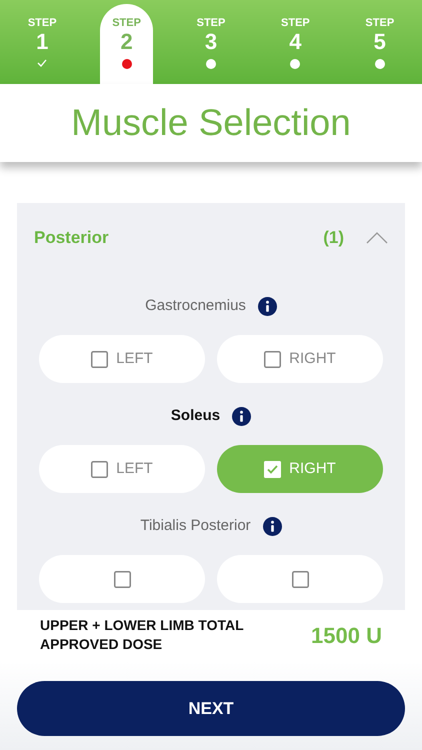 Image resolution: width=422 pixels, height=750 pixels. I want to click on muscle-name: Gastrocnemius, so click(195, 306).